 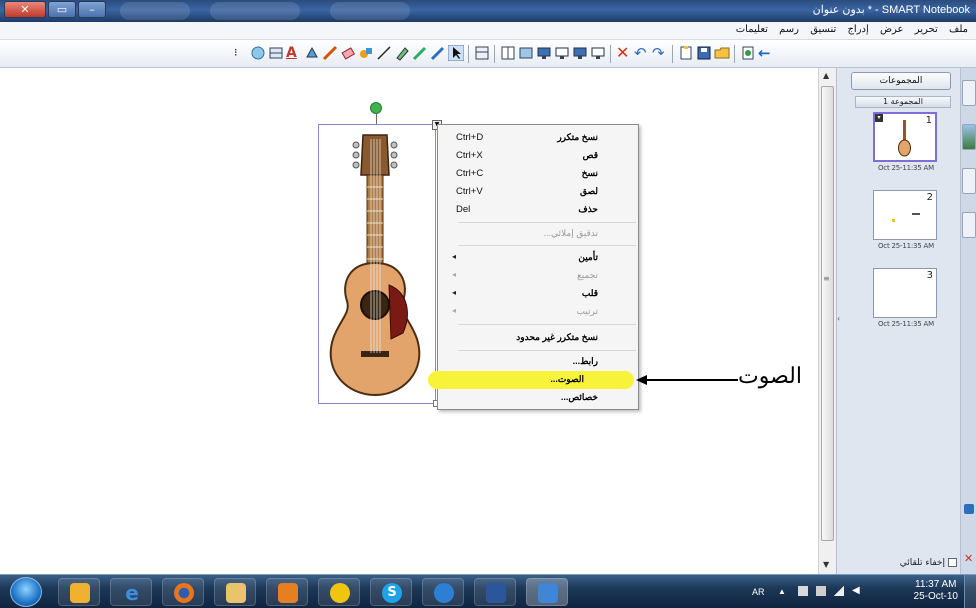 I want to click on menu-insert: إدراج, so click(x=857, y=29).